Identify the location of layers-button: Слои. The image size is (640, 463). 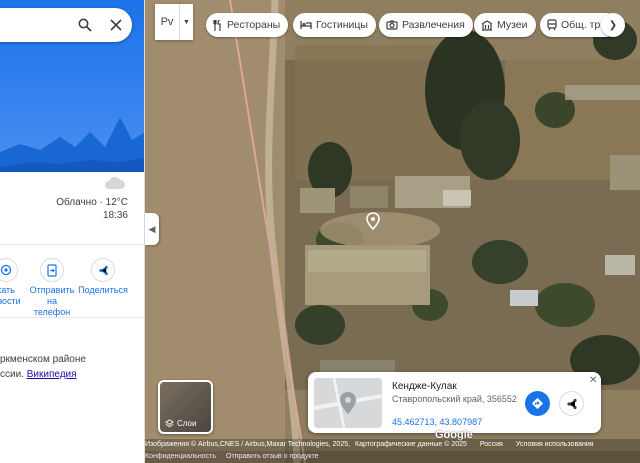
(185, 407).